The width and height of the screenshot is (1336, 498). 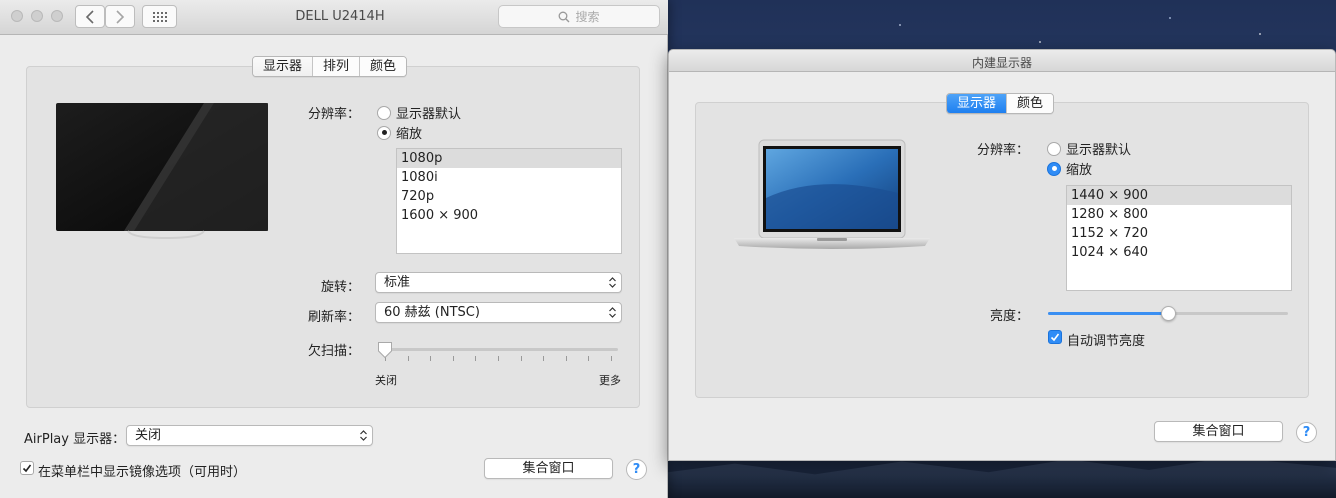 What do you see at coordinates (498, 282) in the screenshot?
I see `rotation-select: 标准` at bounding box center [498, 282].